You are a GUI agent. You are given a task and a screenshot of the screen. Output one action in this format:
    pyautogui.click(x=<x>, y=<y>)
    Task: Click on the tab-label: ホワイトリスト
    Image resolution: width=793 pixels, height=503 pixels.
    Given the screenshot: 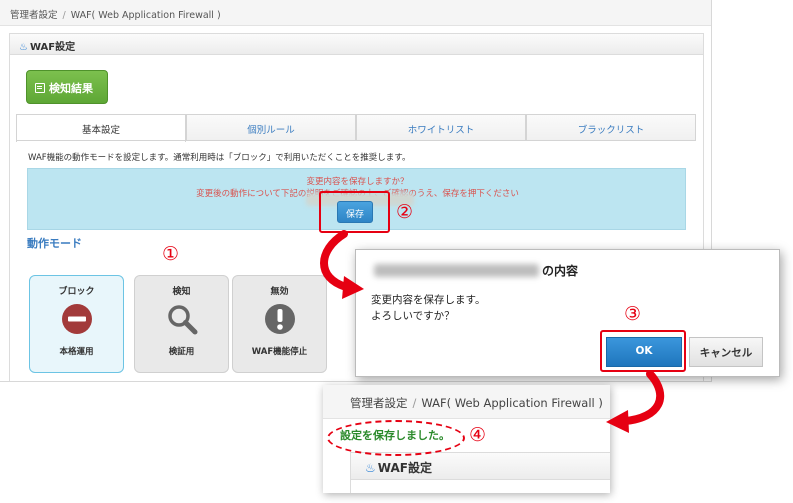 What is the action you would take?
    pyautogui.click(x=441, y=130)
    